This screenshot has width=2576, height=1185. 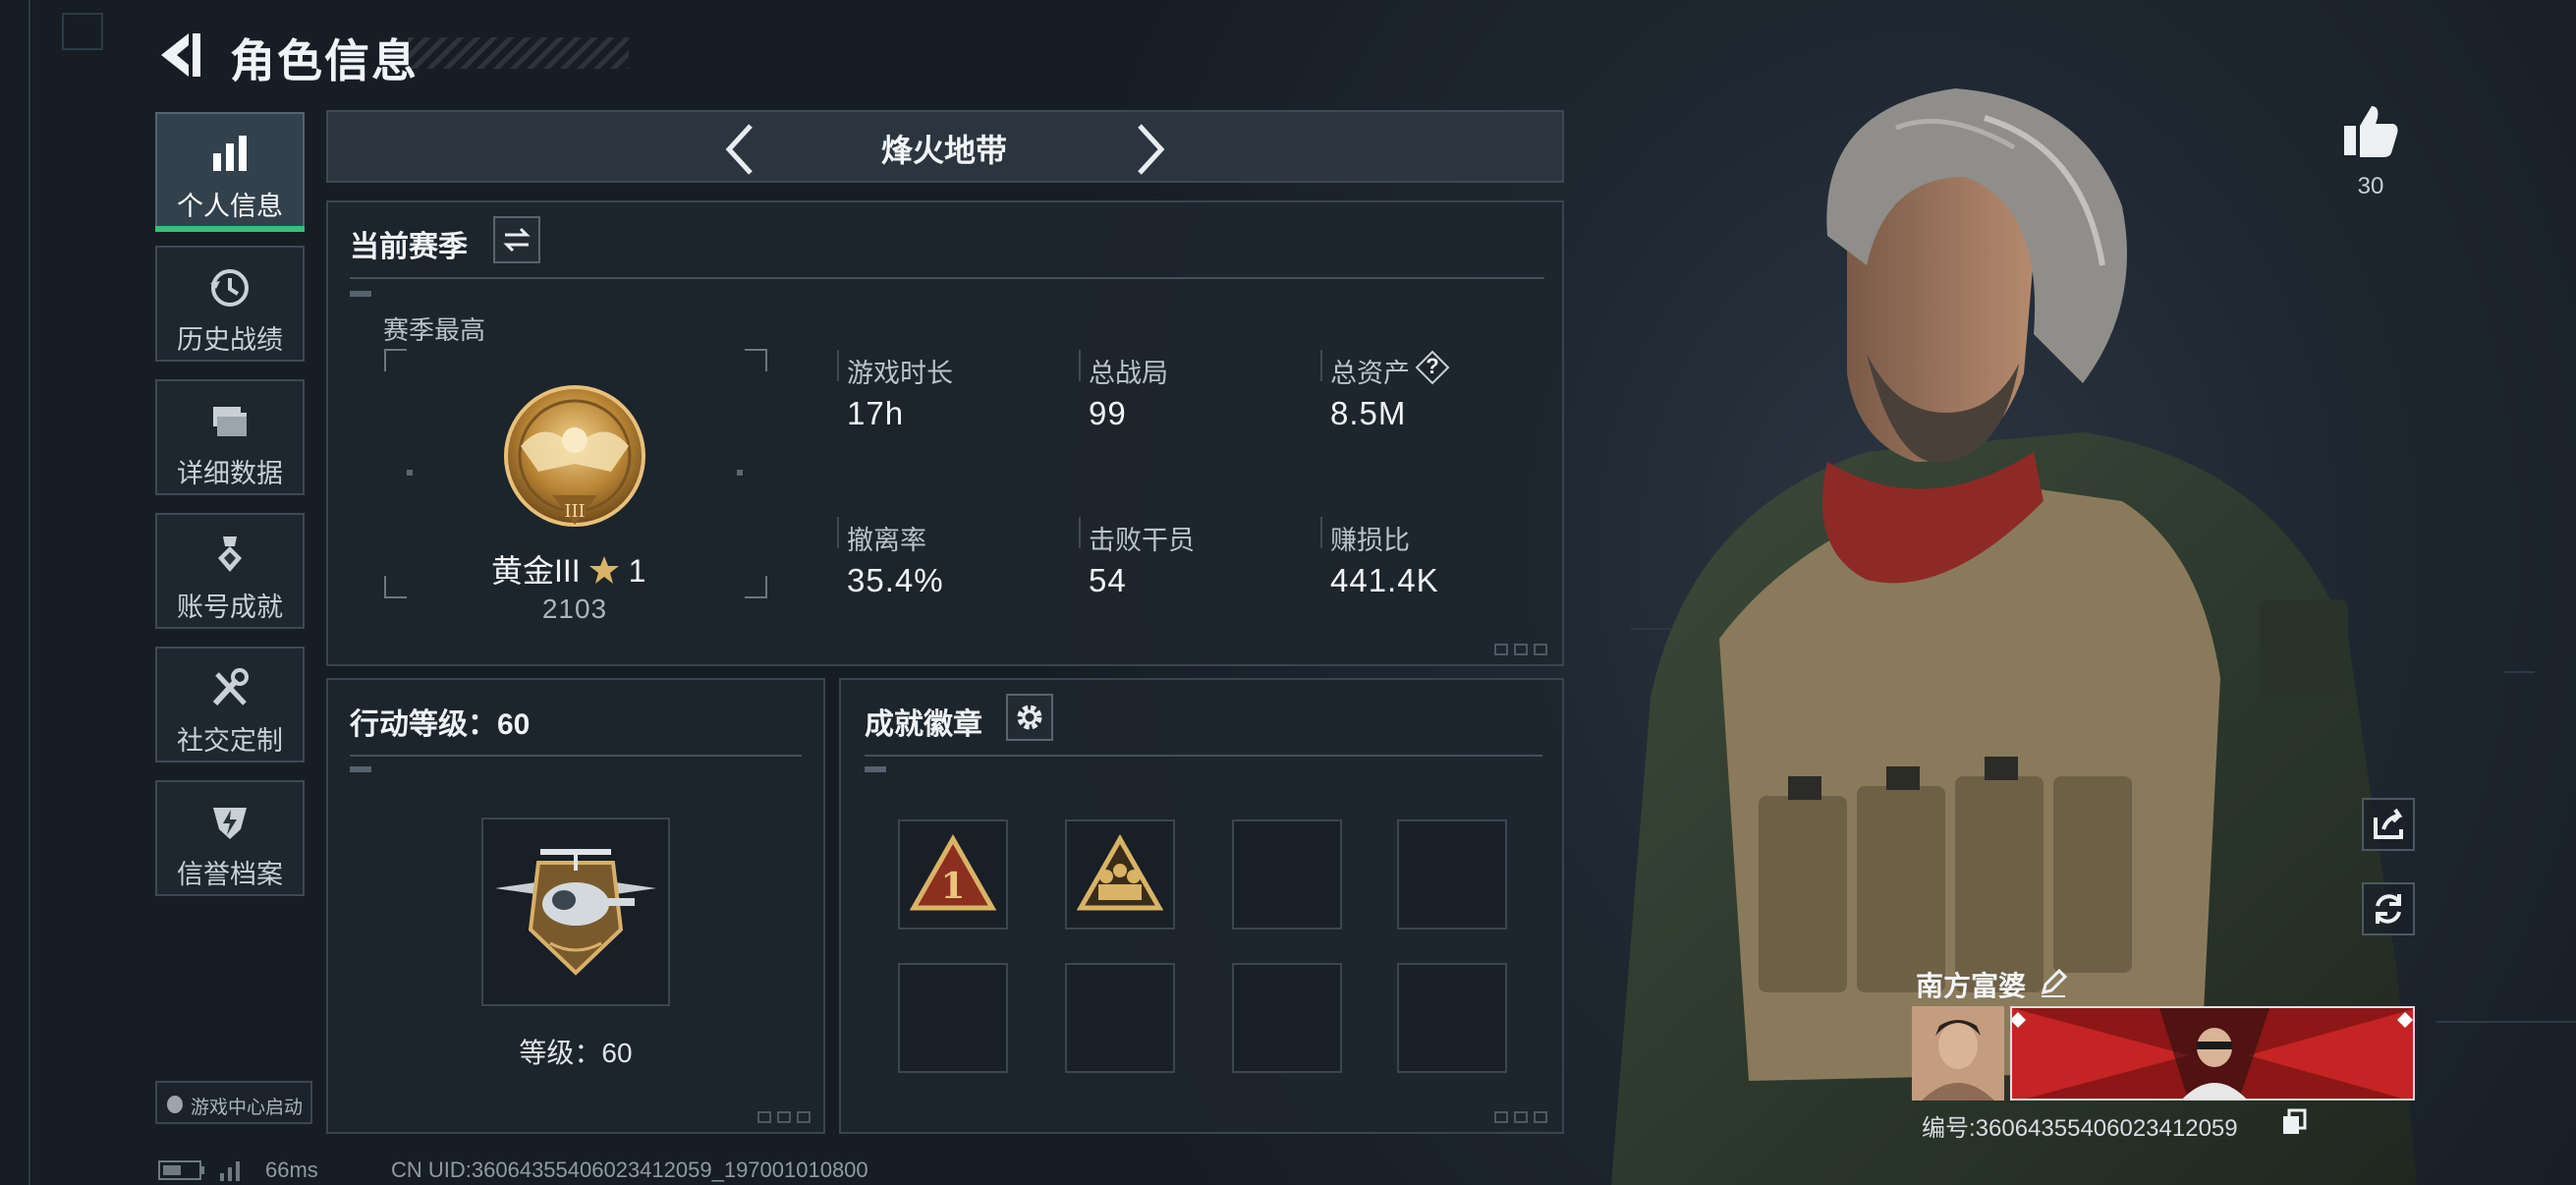 What do you see at coordinates (1370, 374) in the screenshot?
I see `stat-label-total-assets: 总资产` at bounding box center [1370, 374].